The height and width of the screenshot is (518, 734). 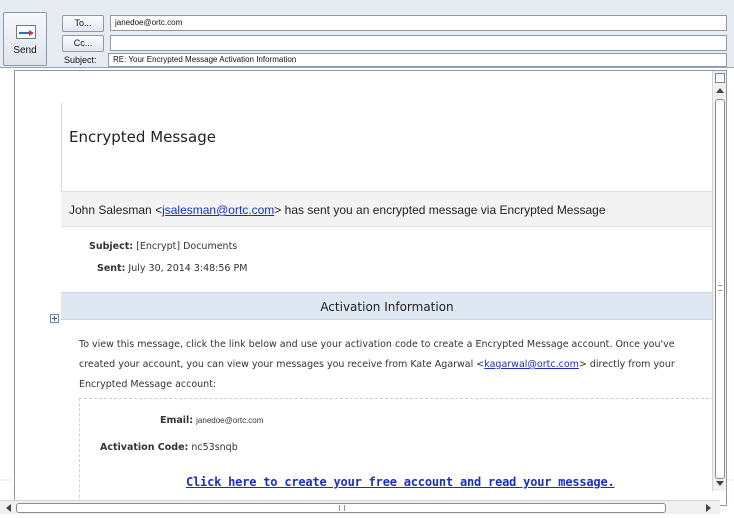 What do you see at coordinates (188, 268) in the screenshot?
I see `meta-sent-value: July 30, 2014 3:48:56 PM` at bounding box center [188, 268].